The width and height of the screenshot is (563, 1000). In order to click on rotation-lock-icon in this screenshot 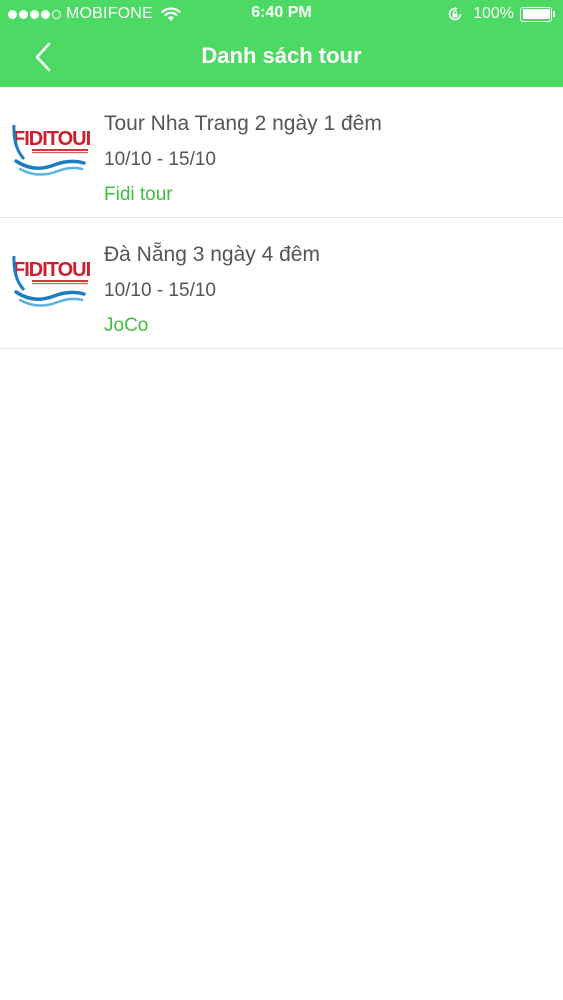, I will do `click(455, 14)`.